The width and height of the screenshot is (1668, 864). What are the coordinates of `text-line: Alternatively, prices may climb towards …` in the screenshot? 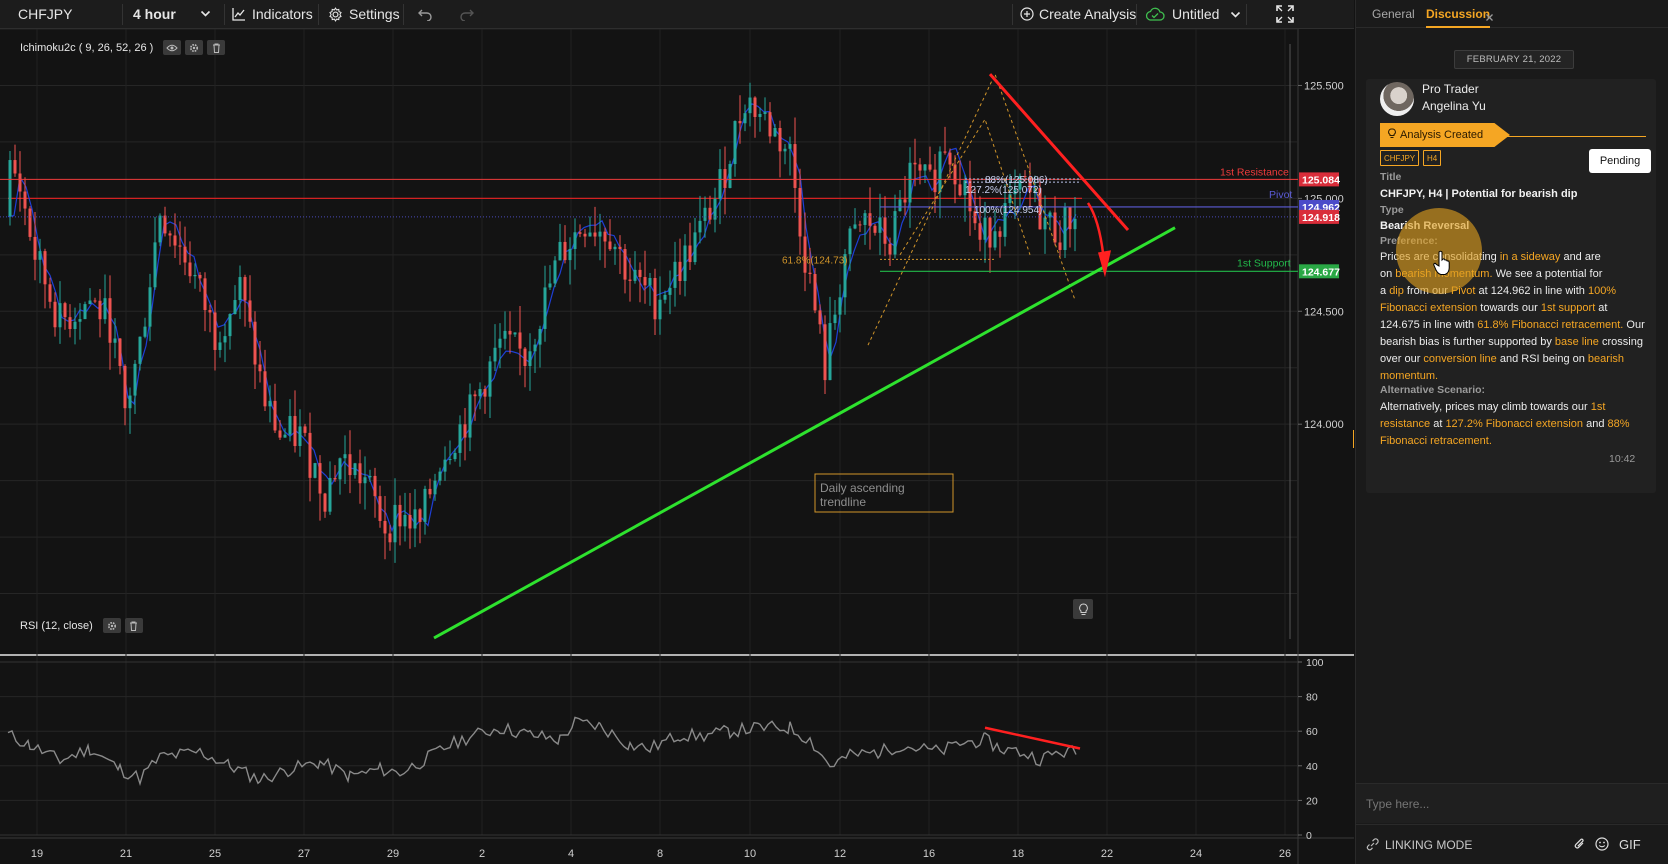 It's located at (1492, 407).